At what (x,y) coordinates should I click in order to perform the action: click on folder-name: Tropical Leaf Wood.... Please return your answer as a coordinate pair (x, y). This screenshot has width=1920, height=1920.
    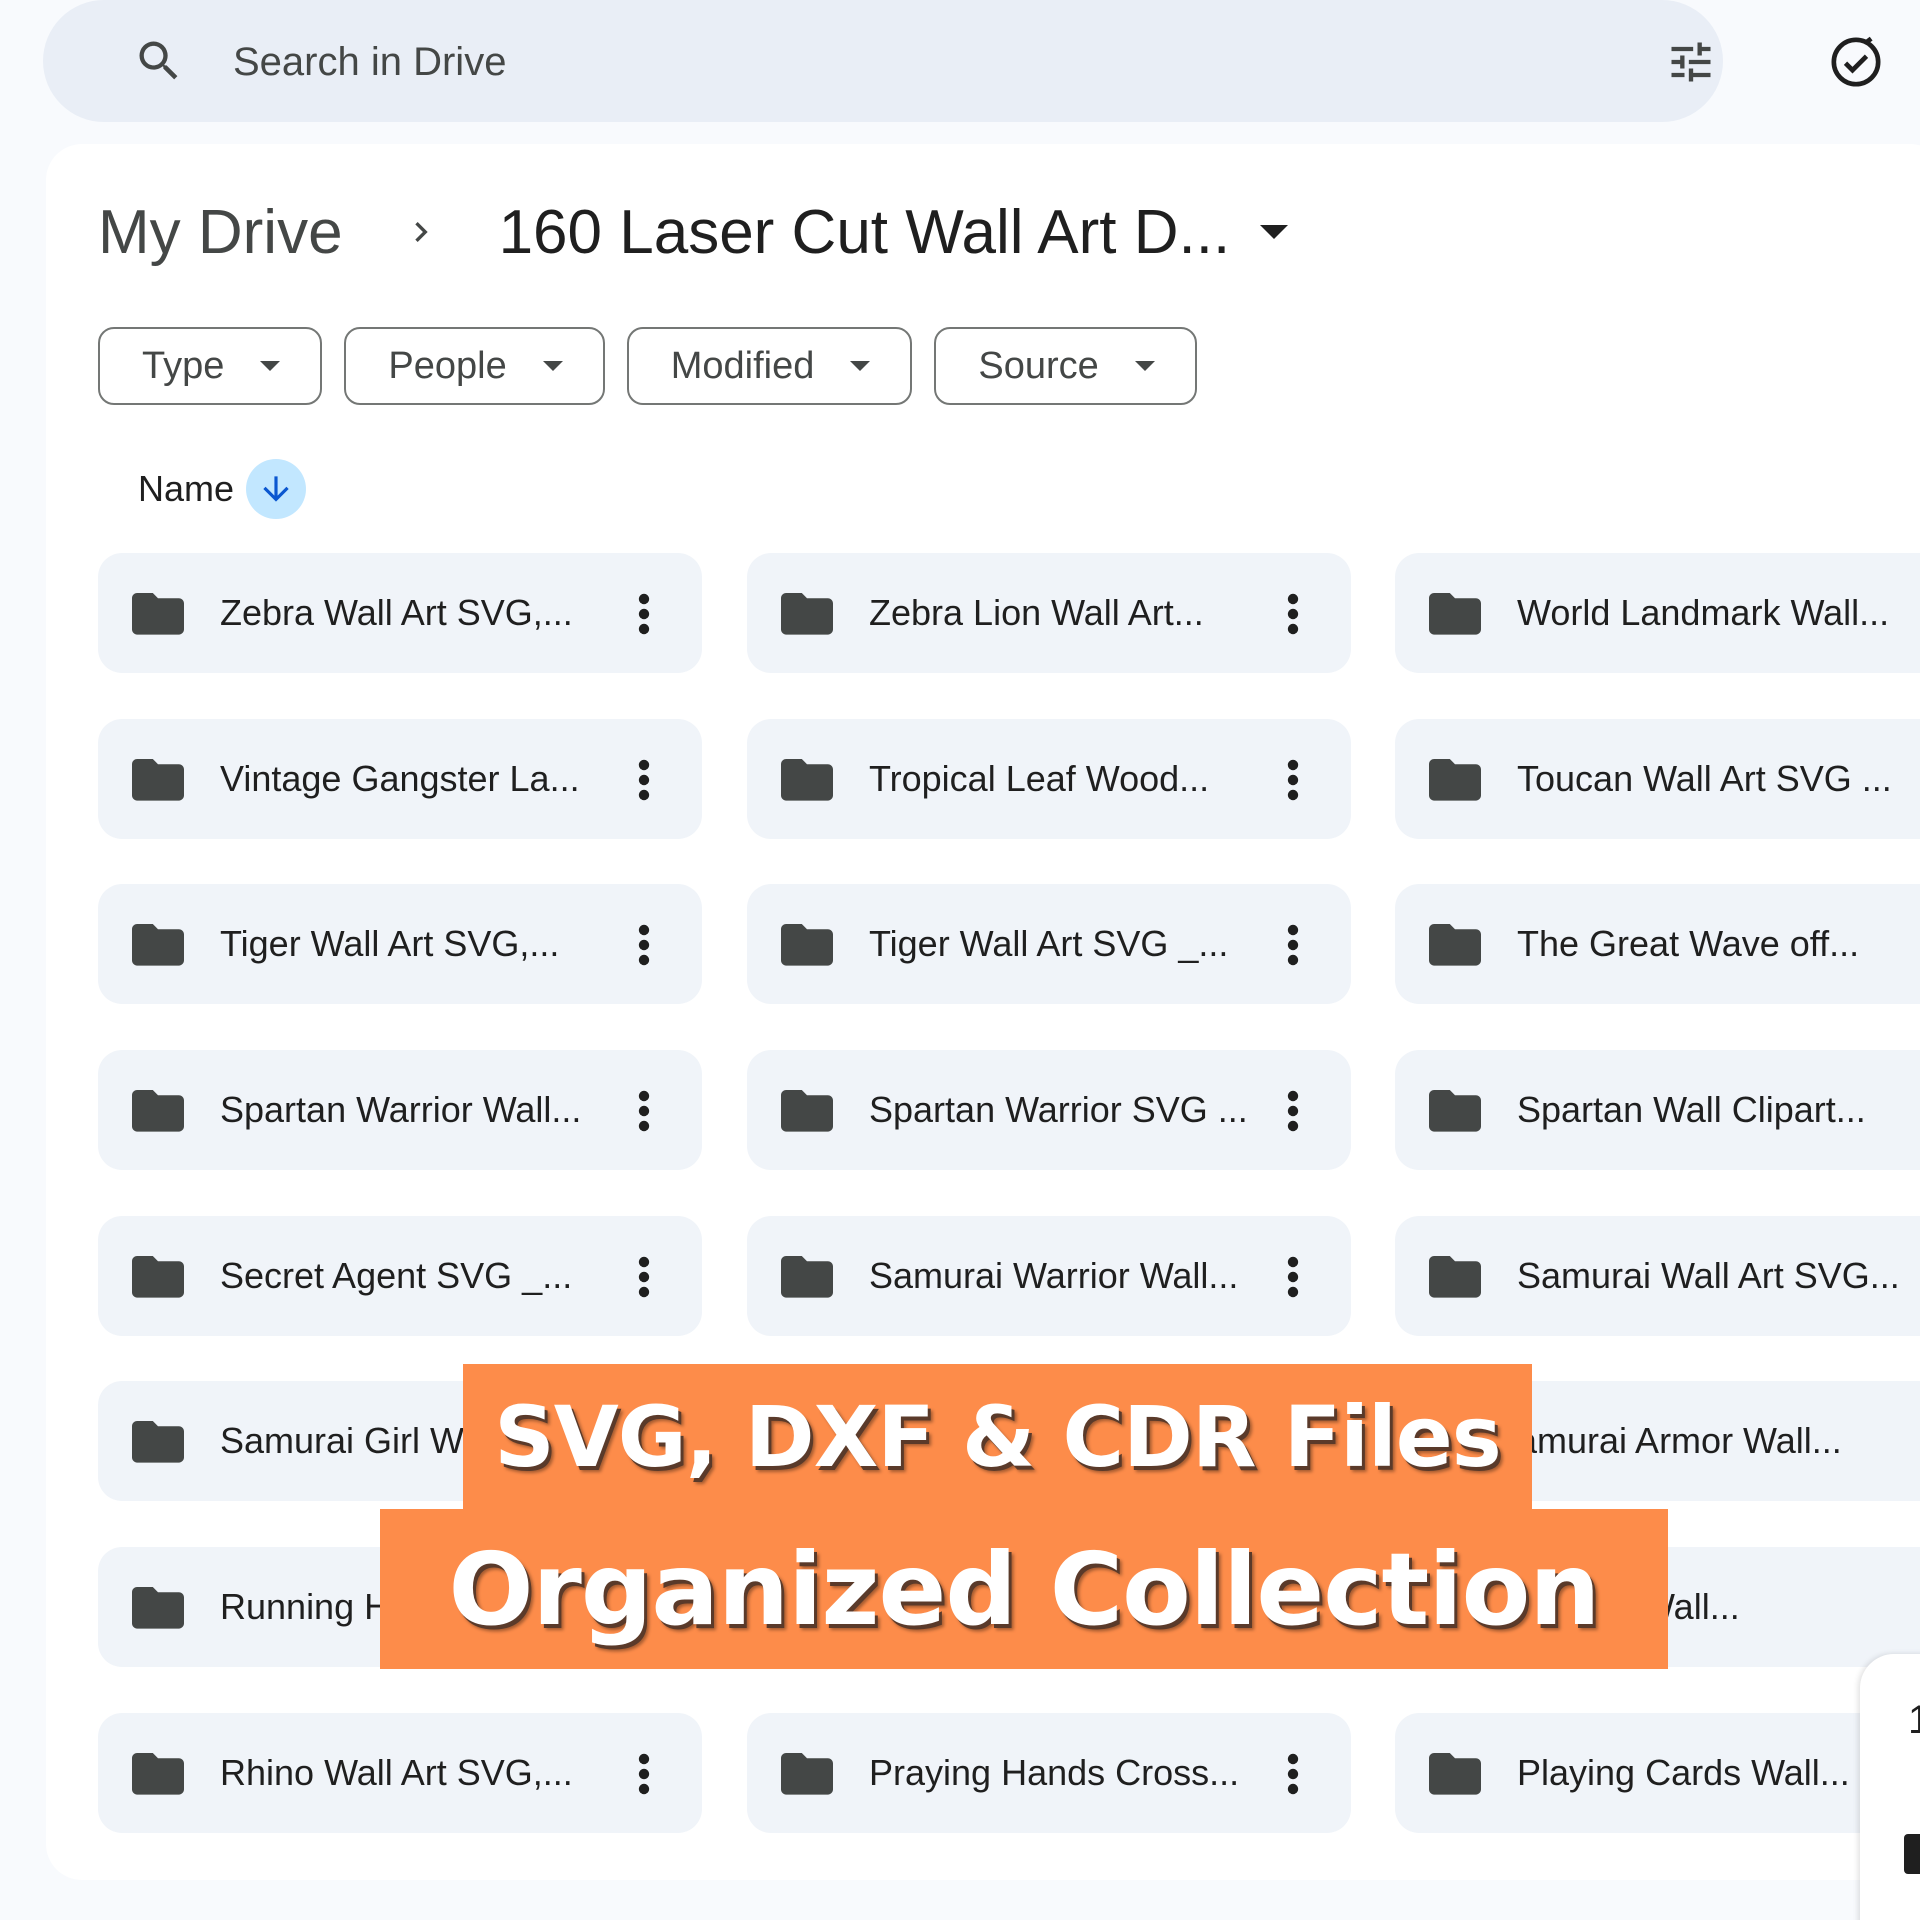
    Looking at the image, I should click on (1039, 778).